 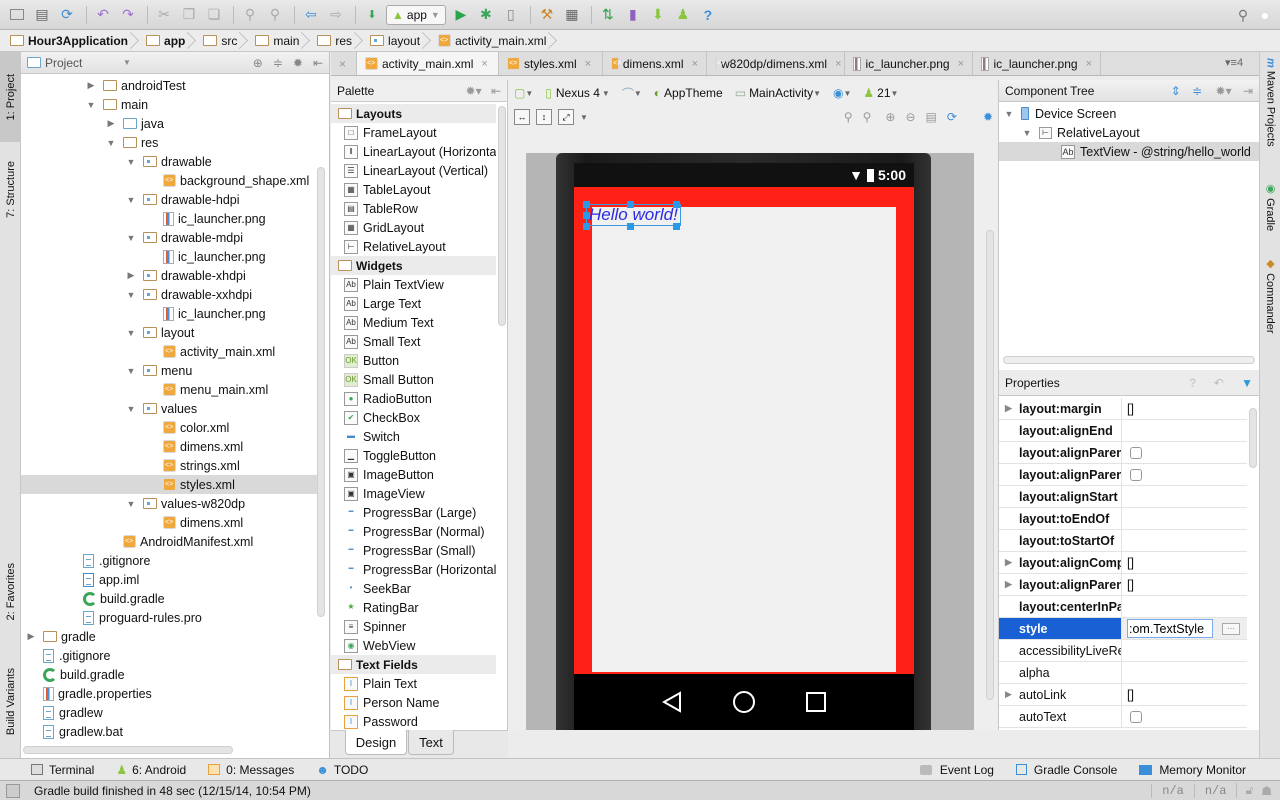 What do you see at coordinates (572, 15) in the screenshot?
I see `sdk-manager-icon: ▦` at bounding box center [572, 15].